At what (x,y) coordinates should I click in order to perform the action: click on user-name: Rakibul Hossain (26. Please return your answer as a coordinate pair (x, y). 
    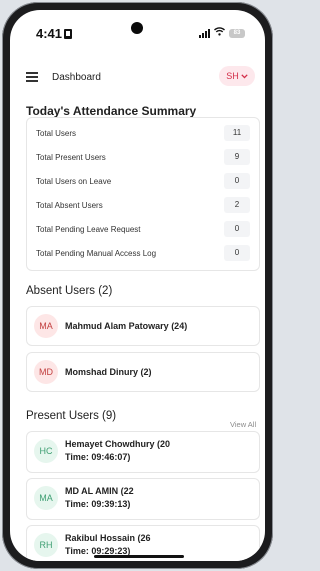
    Looking at the image, I should click on (108, 538).